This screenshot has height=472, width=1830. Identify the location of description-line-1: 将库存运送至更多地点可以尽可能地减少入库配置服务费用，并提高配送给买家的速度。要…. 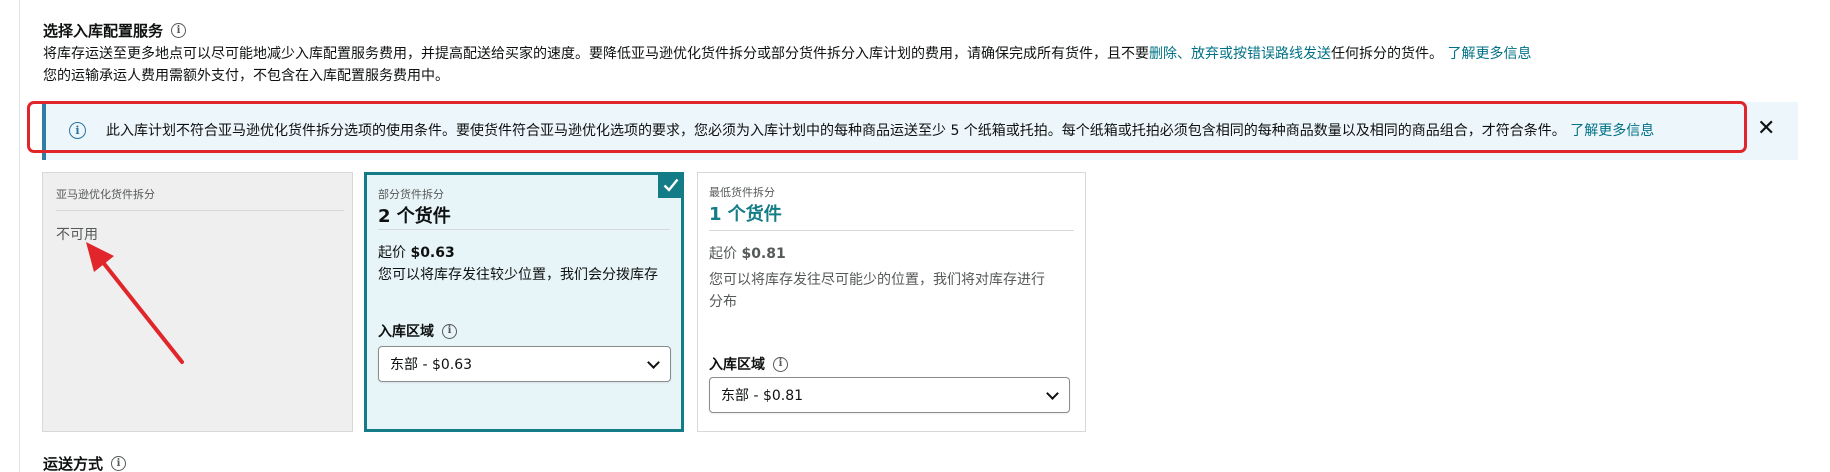
(787, 54).